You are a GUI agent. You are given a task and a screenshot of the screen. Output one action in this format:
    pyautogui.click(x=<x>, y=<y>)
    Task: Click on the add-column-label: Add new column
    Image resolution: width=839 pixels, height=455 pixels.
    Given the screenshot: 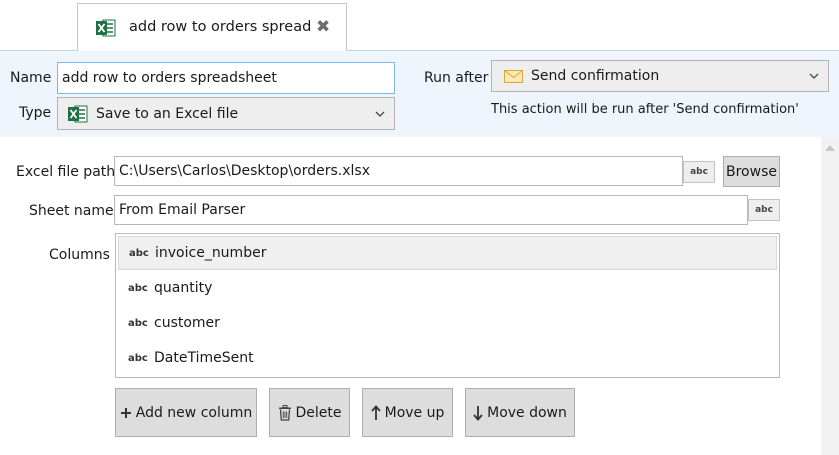 What is the action you would take?
    pyautogui.click(x=194, y=412)
    